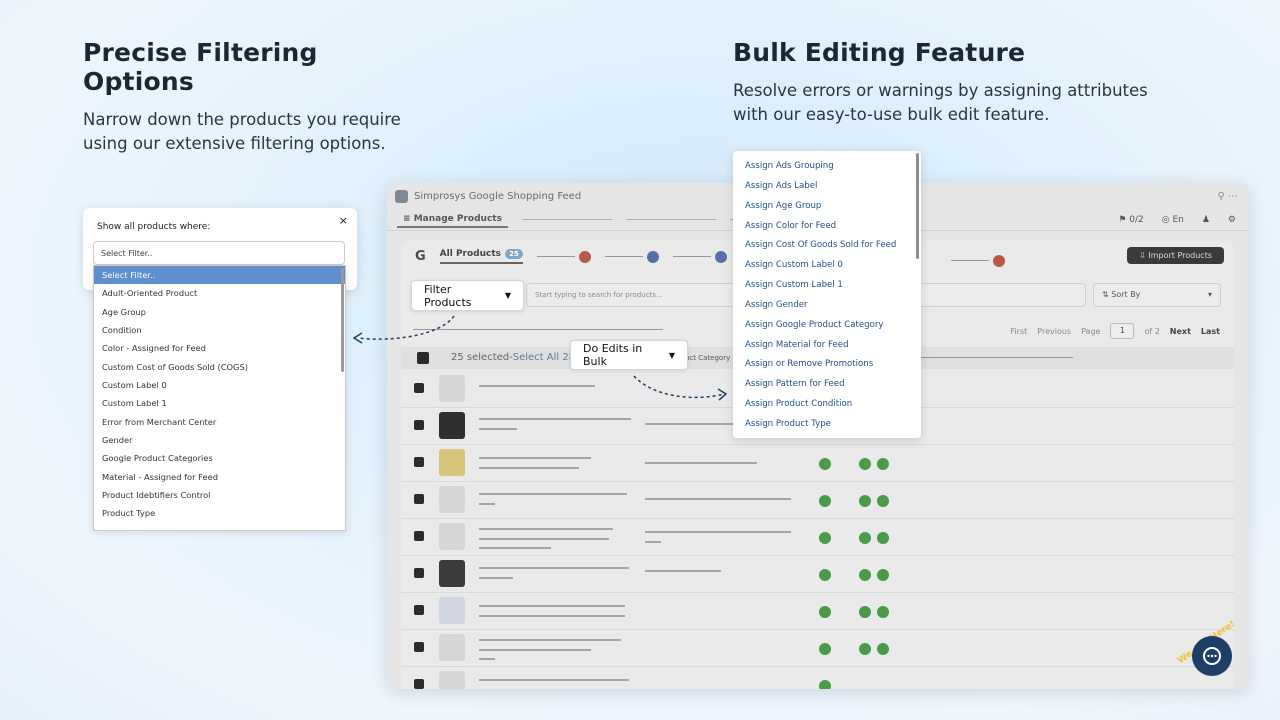  Describe the element at coordinates (219, 275) in the screenshot. I see `filter-option: Select Filter..` at that location.